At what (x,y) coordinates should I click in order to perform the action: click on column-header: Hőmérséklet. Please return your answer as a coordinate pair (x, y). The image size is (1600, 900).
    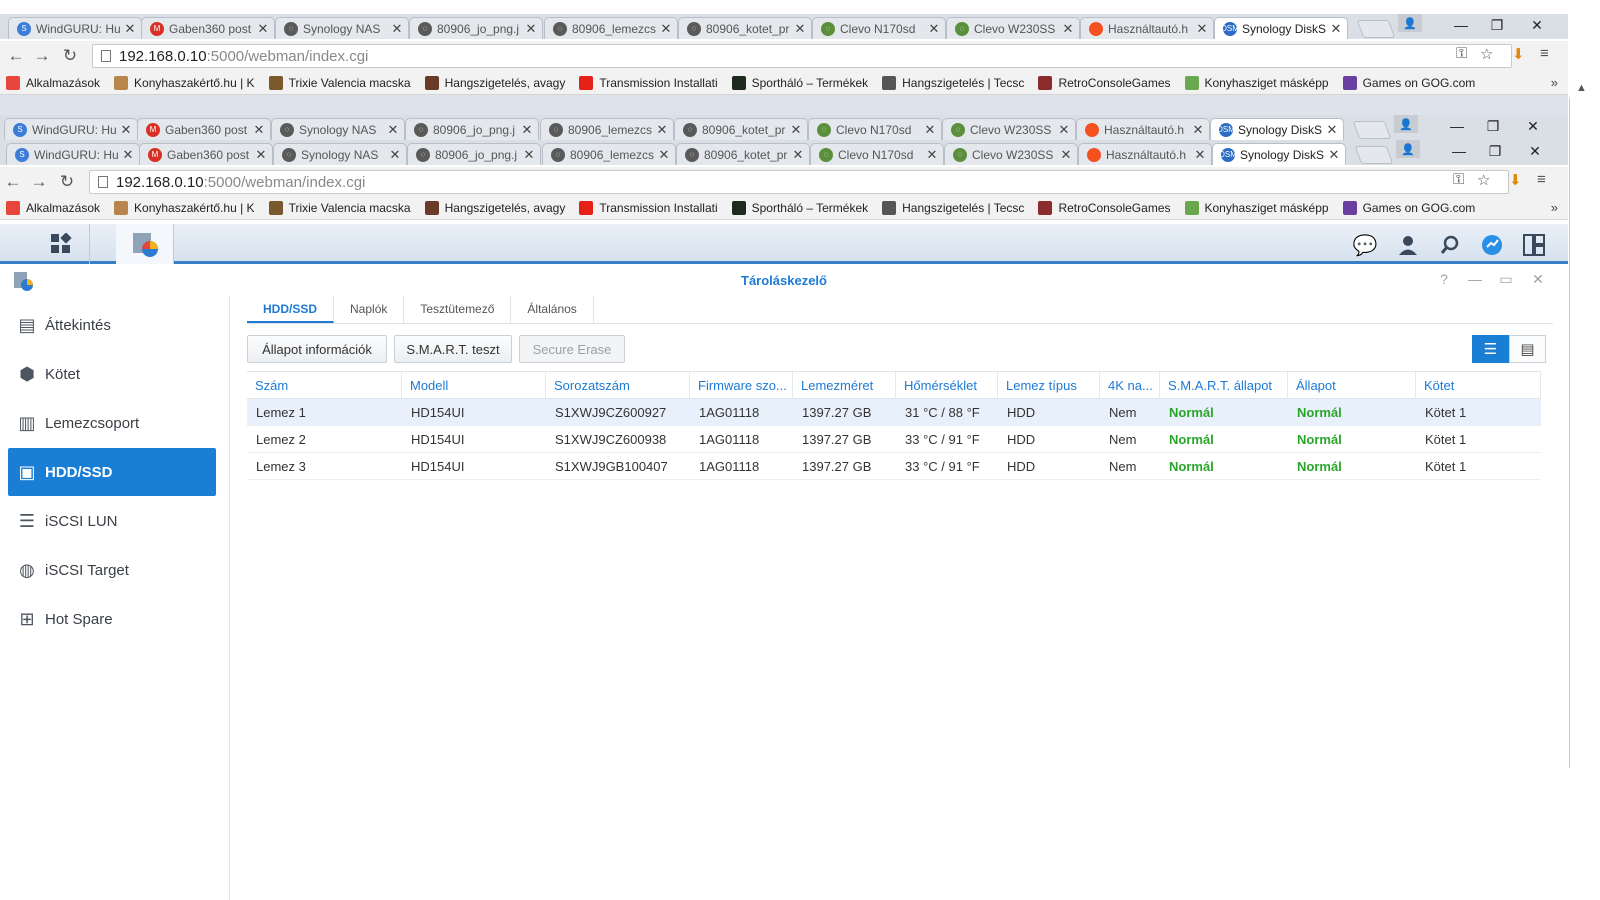
    Looking at the image, I should click on (947, 385).